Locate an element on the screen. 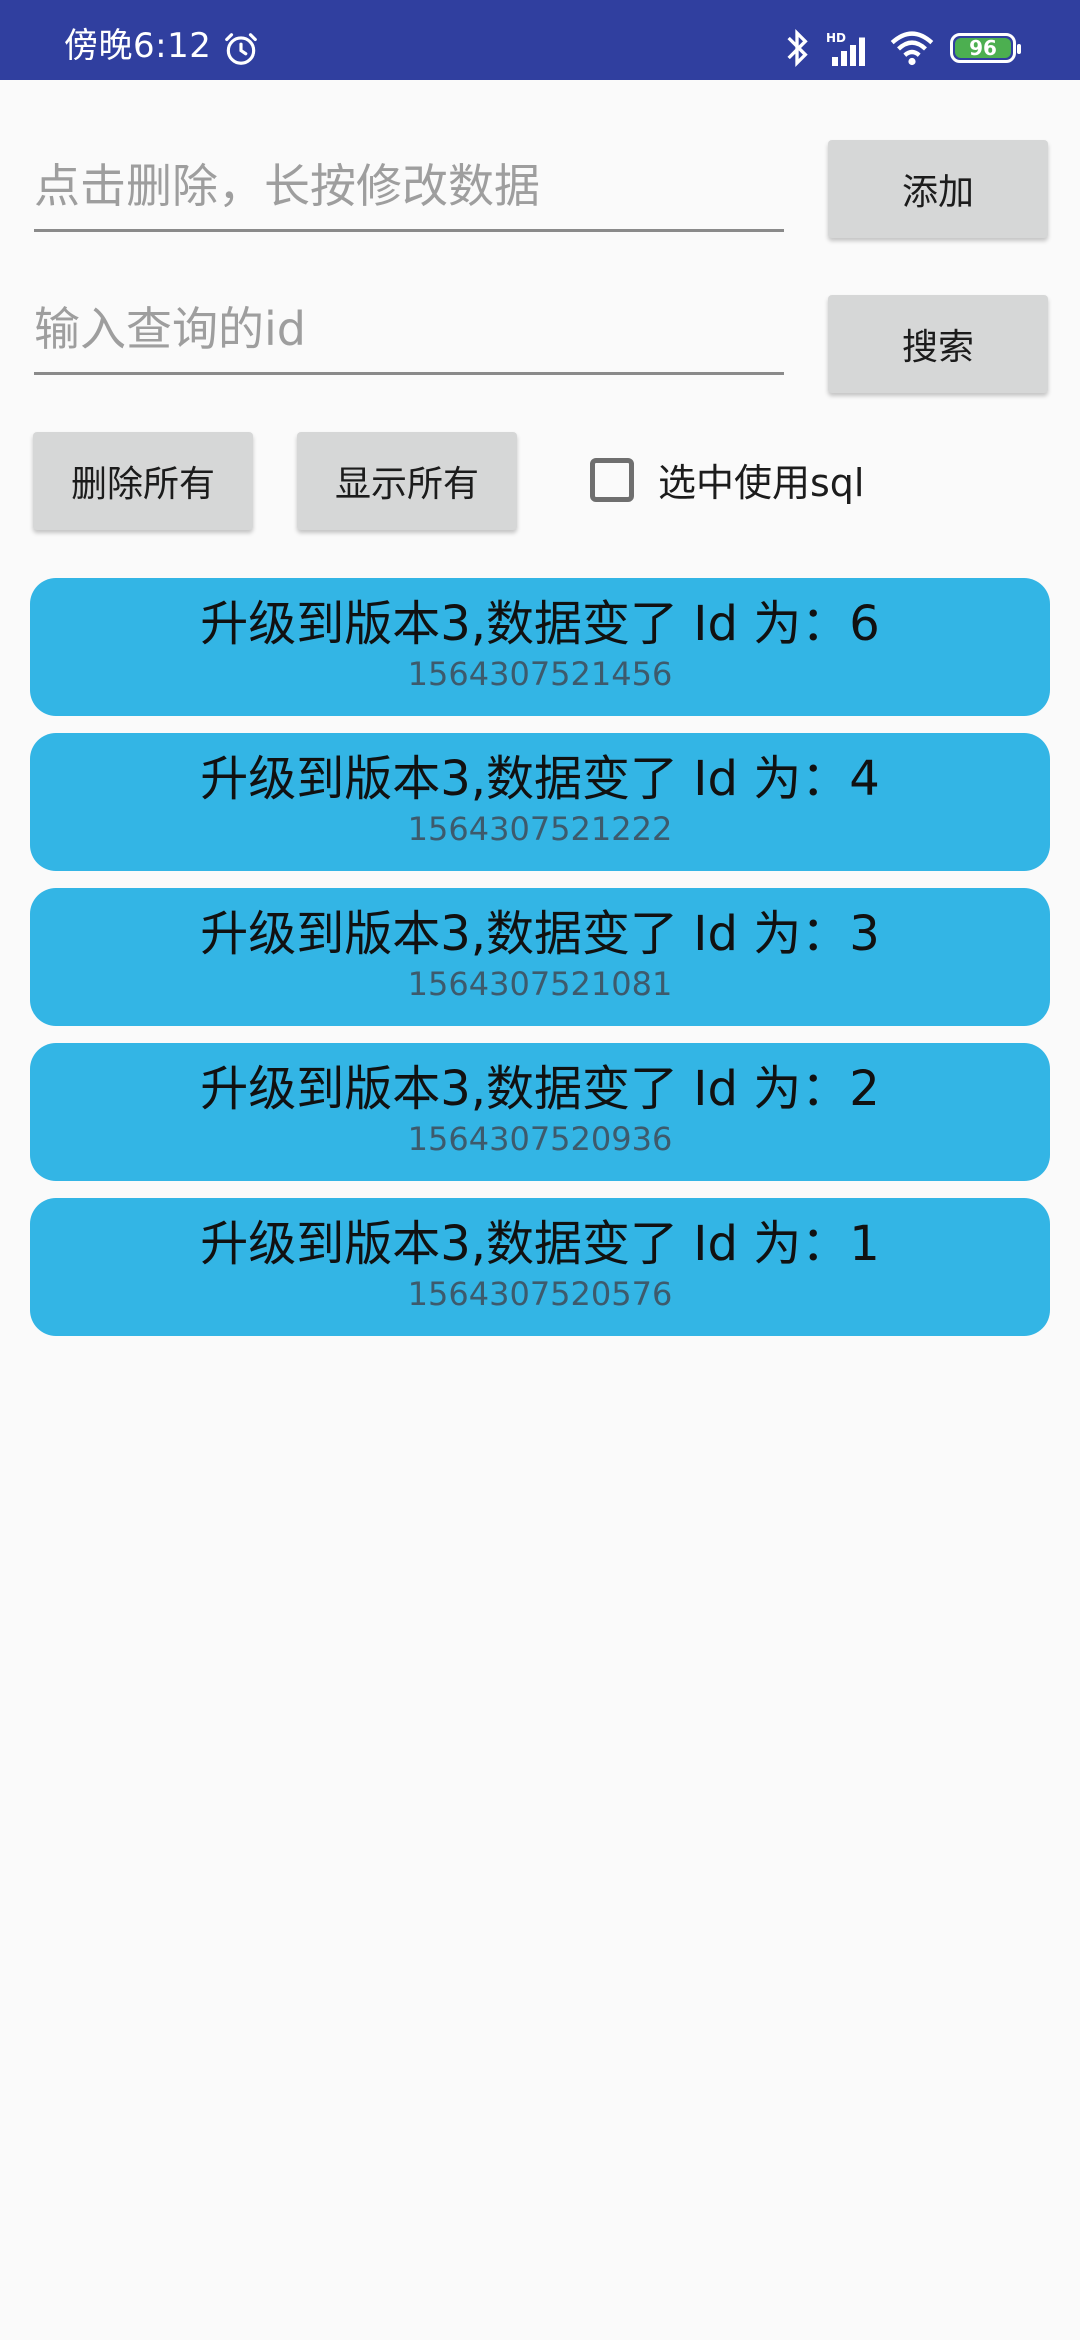 This screenshot has height=2340, width=1080. use-sql-option: 选中使用sql is located at coordinates (727, 479).